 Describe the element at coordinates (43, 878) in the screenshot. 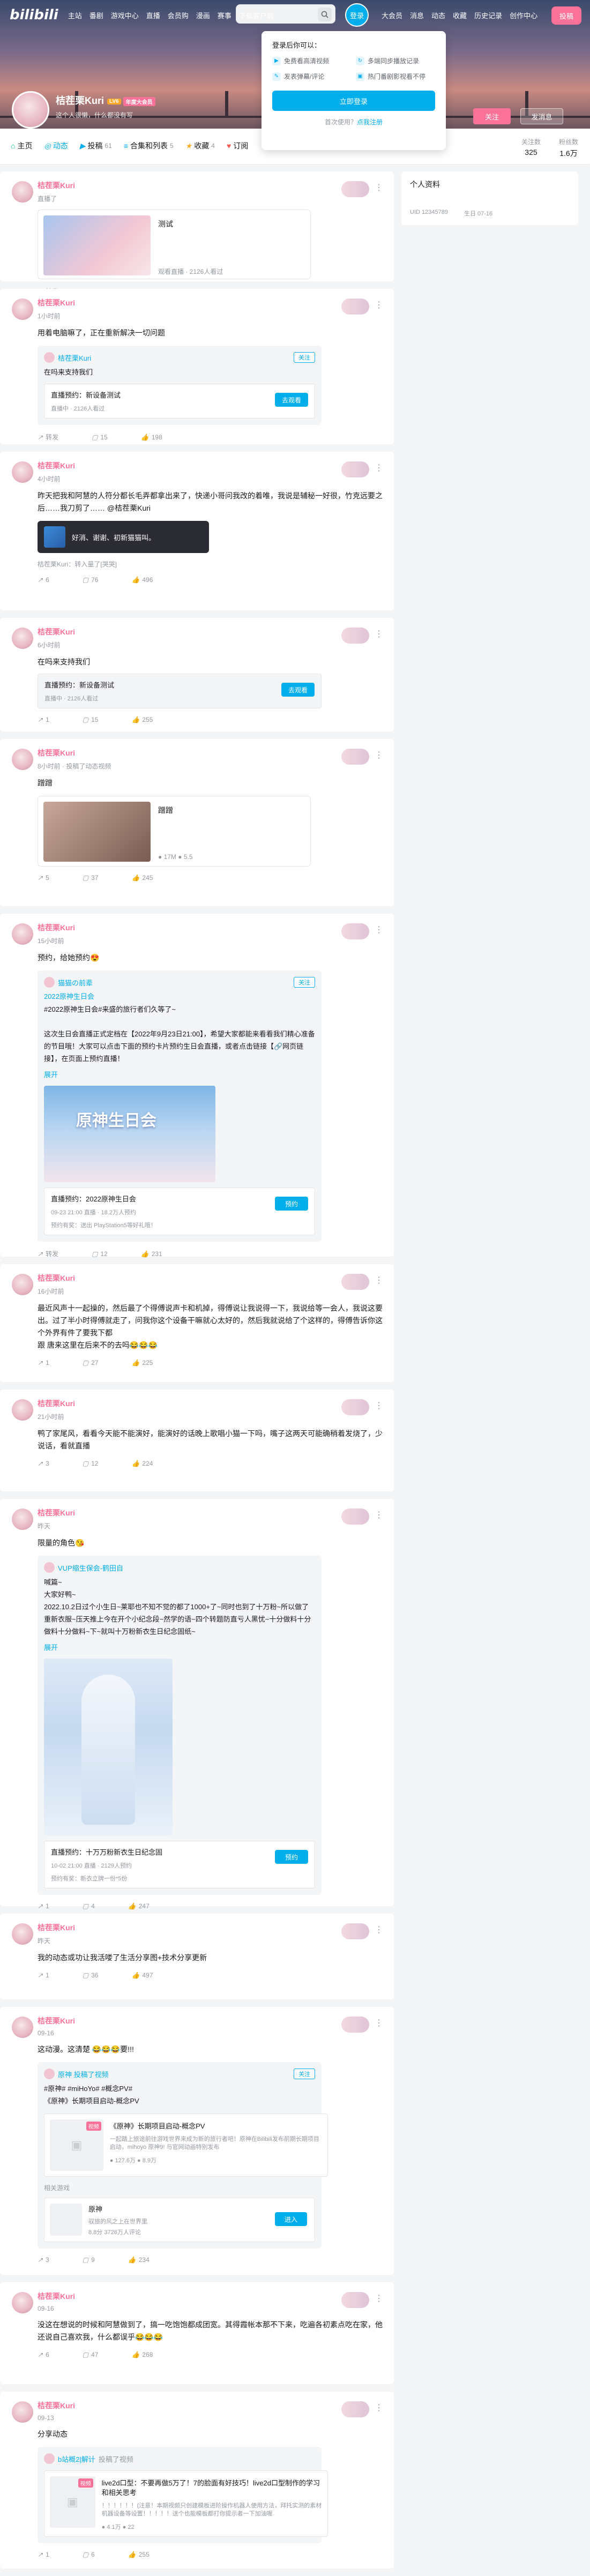

I see `forward-button: ↗ 5` at that location.